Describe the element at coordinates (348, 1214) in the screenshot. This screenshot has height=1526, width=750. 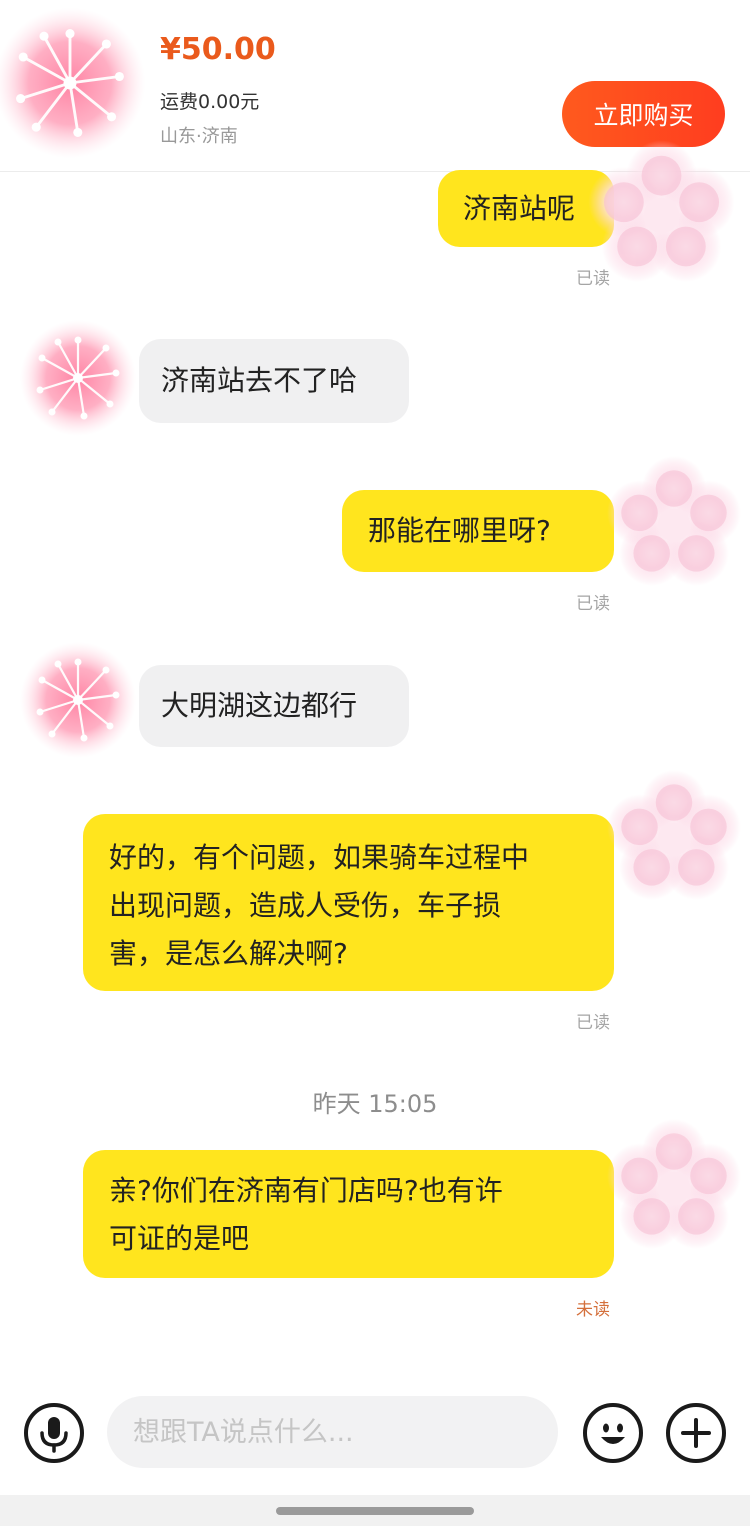
I see `message-bubble-sent: 亲?你们在济南有门店吗?也有许 可证的是吧` at that location.